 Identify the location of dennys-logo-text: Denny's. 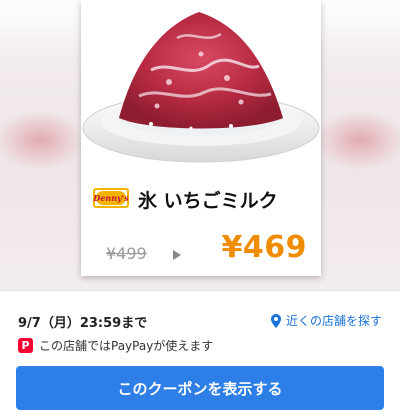
(111, 198).